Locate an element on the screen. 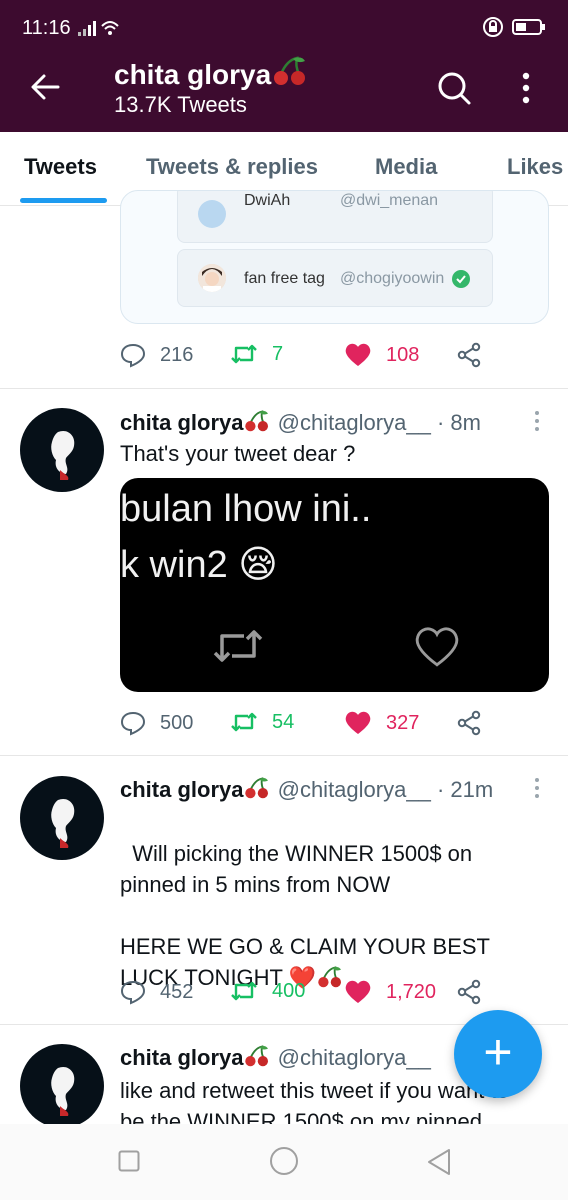  like-count: 327 is located at coordinates (403, 722).